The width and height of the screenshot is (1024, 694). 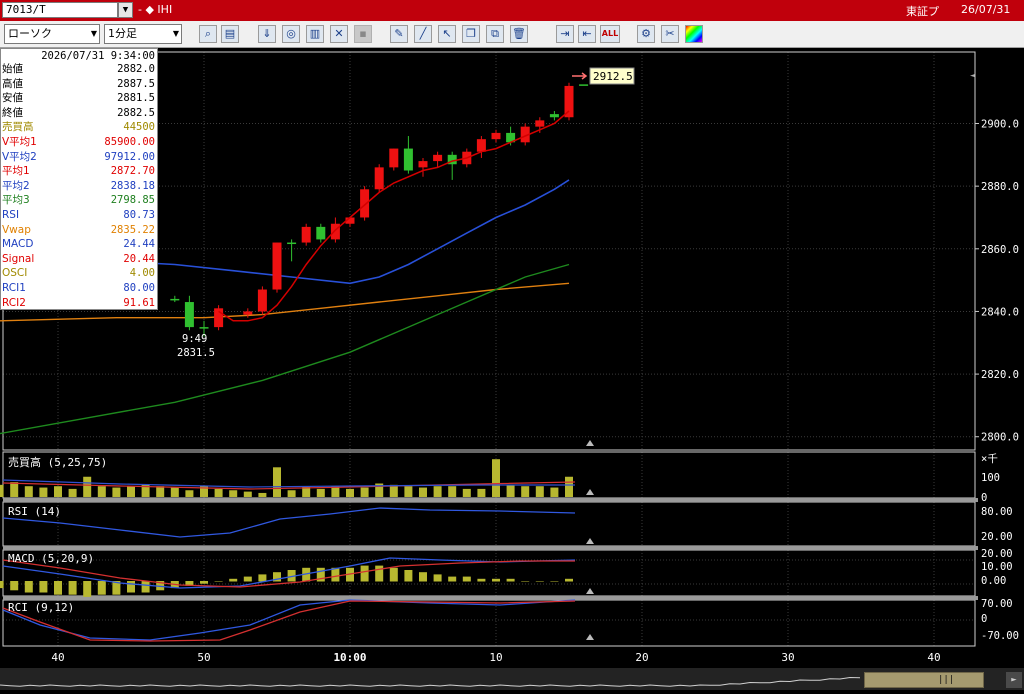 What do you see at coordinates (208, 34) in the screenshot?
I see `zoom-icon: ⌕` at bounding box center [208, 34].